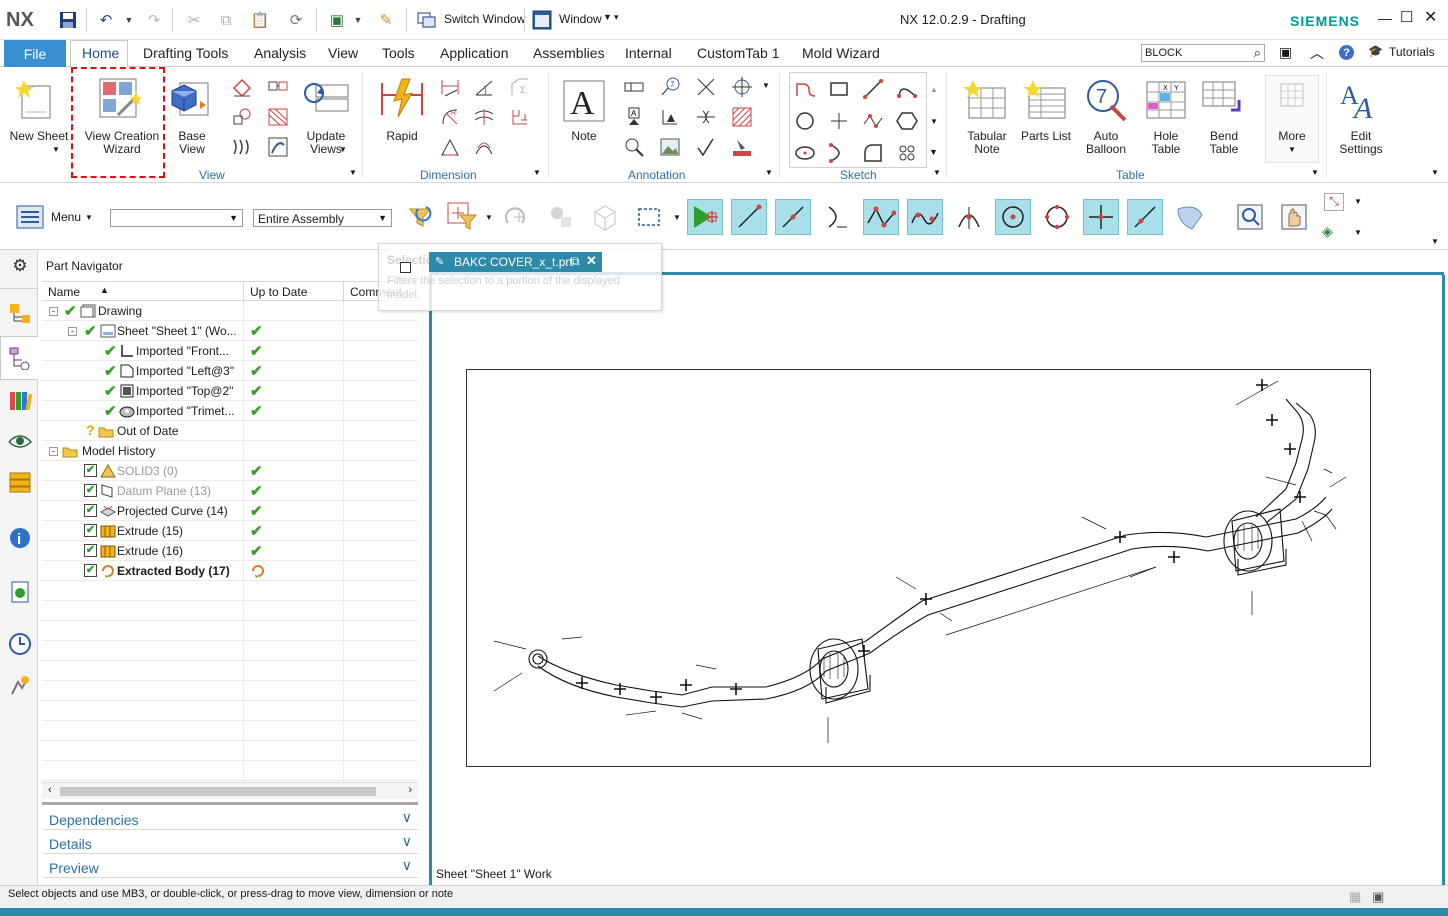  What do you see at coordinates (839, 121) in the screenshot?
I see `point-icon` at bounding box center [839, 121].